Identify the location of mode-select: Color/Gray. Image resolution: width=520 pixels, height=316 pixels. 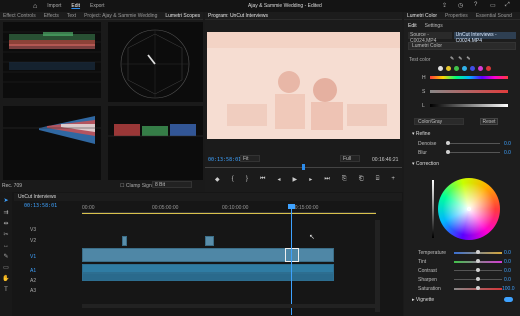
(439, 121).